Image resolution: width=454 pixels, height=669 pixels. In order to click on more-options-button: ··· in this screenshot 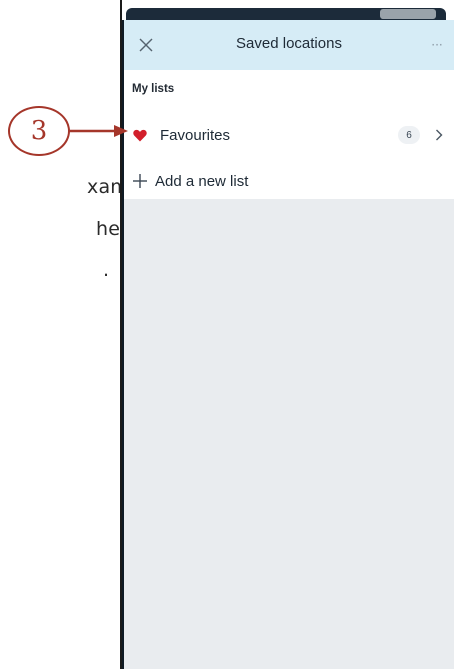, I will do `click(437, 45)`.